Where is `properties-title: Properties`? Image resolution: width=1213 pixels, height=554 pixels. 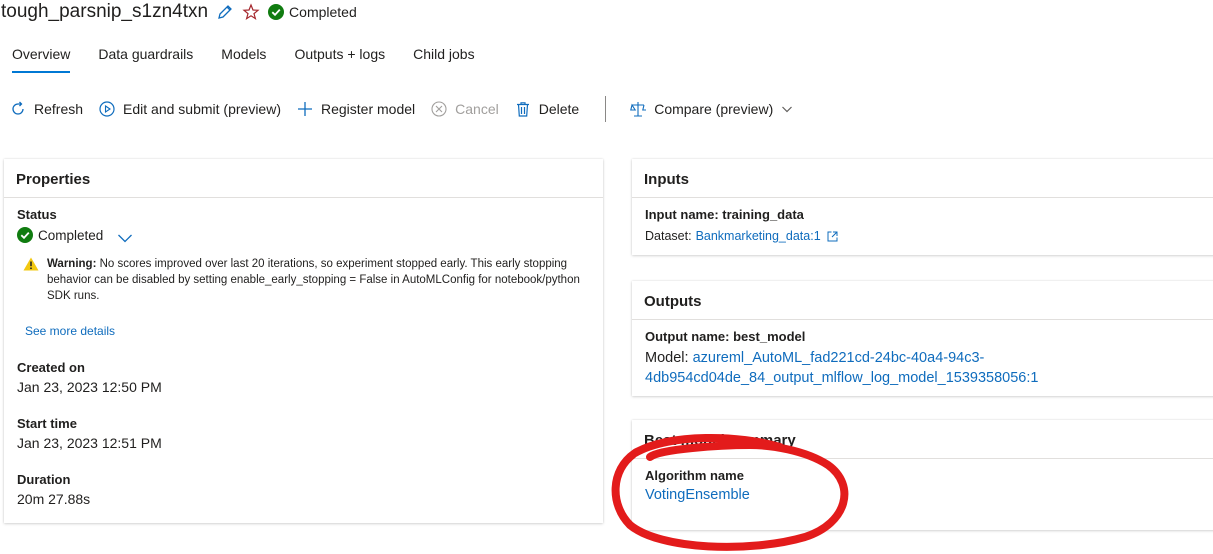
properties-title: Properties is located at coordinates (303, 178).